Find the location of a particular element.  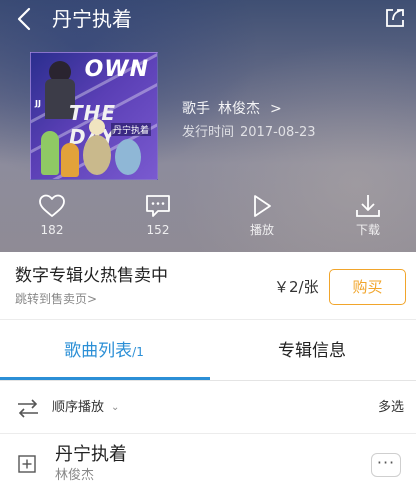

cover-own-text: OWN is located at coordinates (116, 69).